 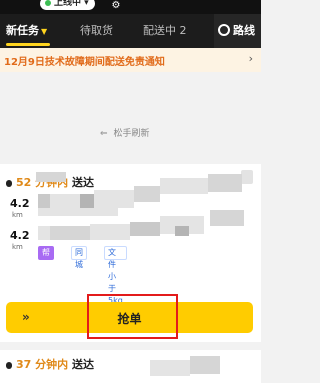 I want to click on tab-delivering: 配送中 2, so click(x=165, y=31).